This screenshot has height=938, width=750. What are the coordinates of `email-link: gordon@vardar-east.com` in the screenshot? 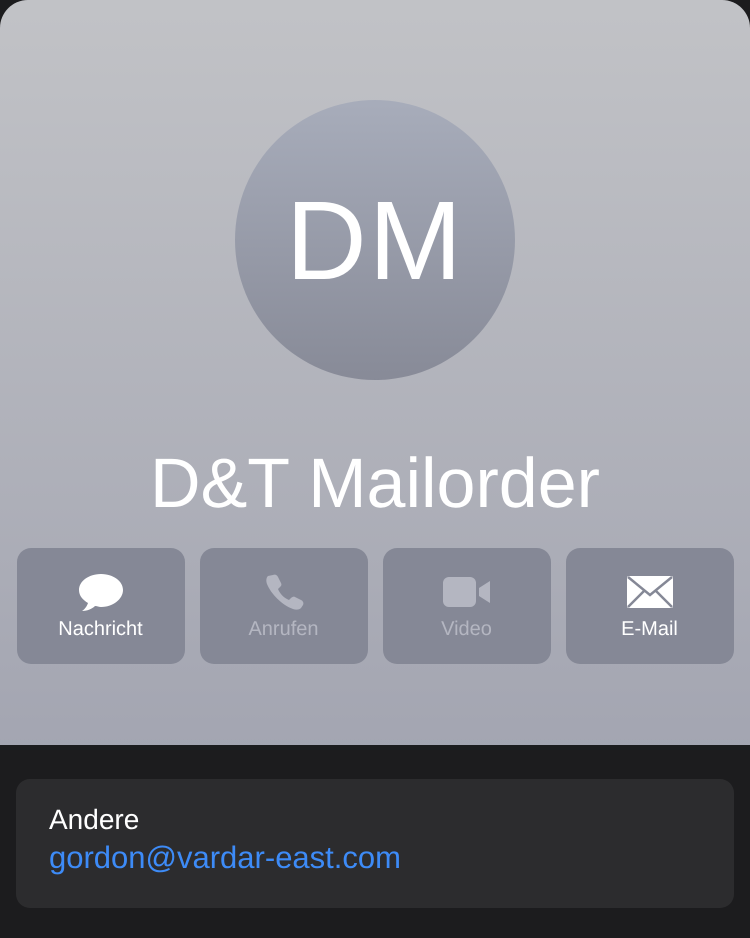 It's located at (375, 858).